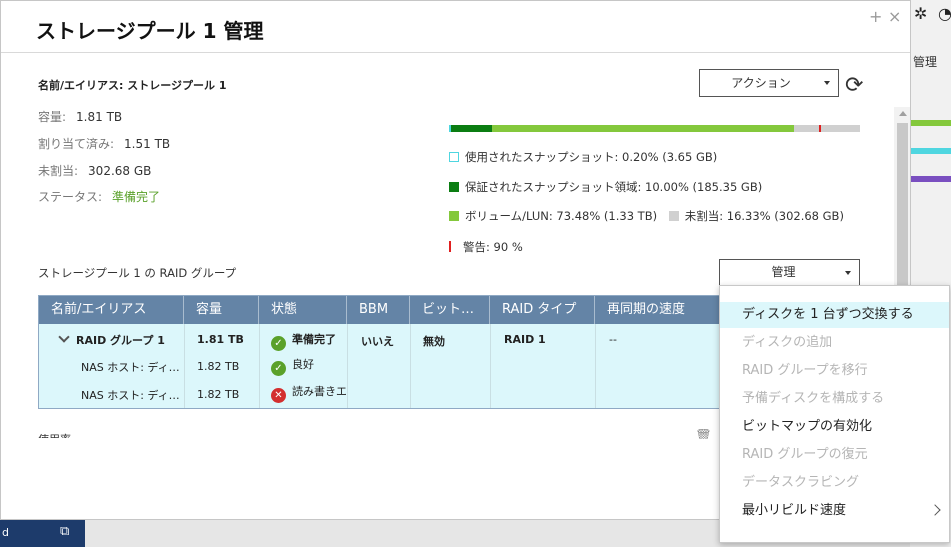  Describe the element at coordinates (944, 13) in the screenshot. I see `help-icon: ◔` at that location.